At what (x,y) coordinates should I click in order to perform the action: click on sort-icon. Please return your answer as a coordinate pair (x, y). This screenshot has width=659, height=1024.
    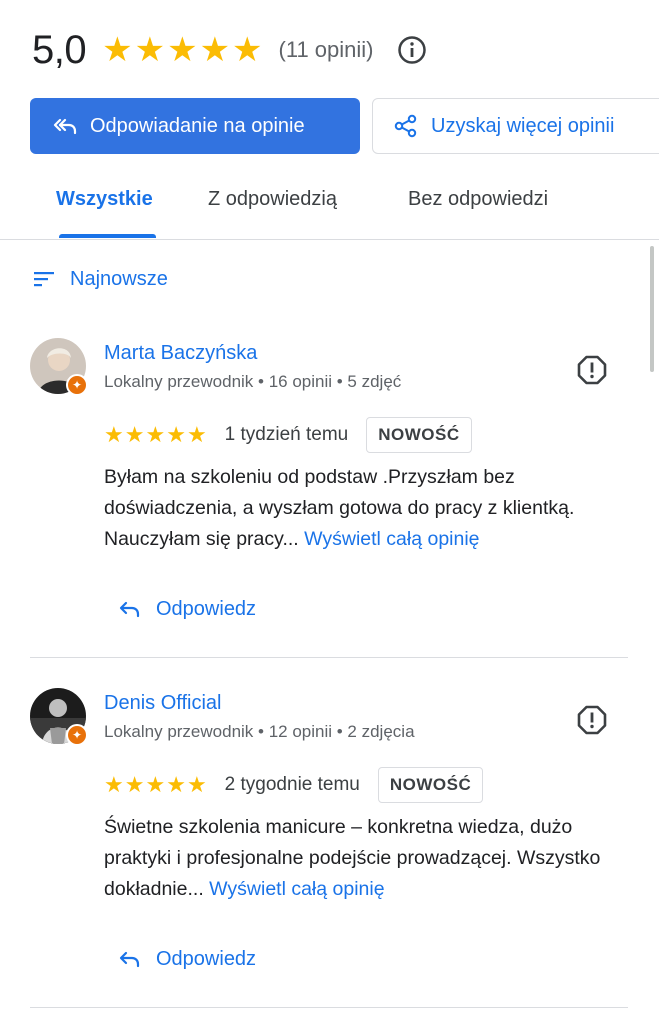
    Looking at the image, I should click on (44, 279).